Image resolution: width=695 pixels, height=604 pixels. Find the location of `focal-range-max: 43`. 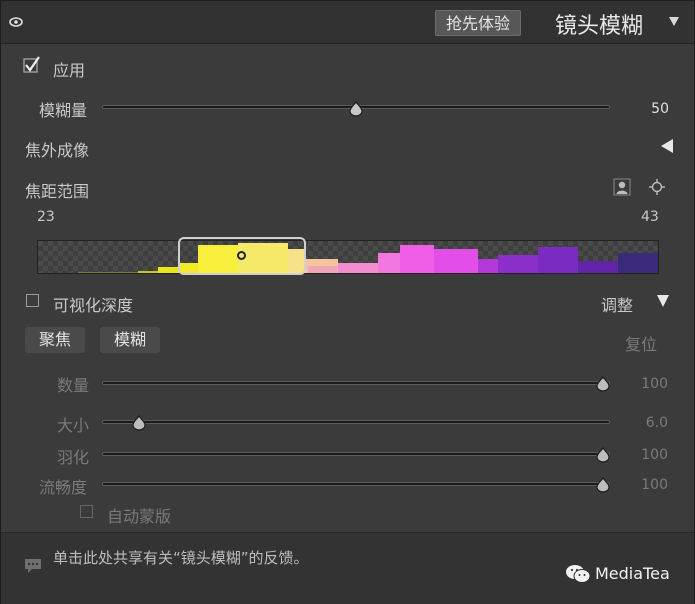

focal-range-max: 43 is located at coordinates (650, 217).